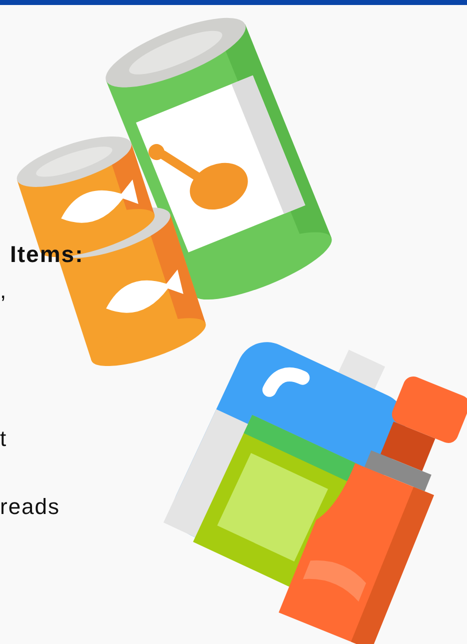 This screenshot has width=467, height=644. Describe the element at coordinates (4, 291) in the screenshot. I see `body-text: ,` at that location.